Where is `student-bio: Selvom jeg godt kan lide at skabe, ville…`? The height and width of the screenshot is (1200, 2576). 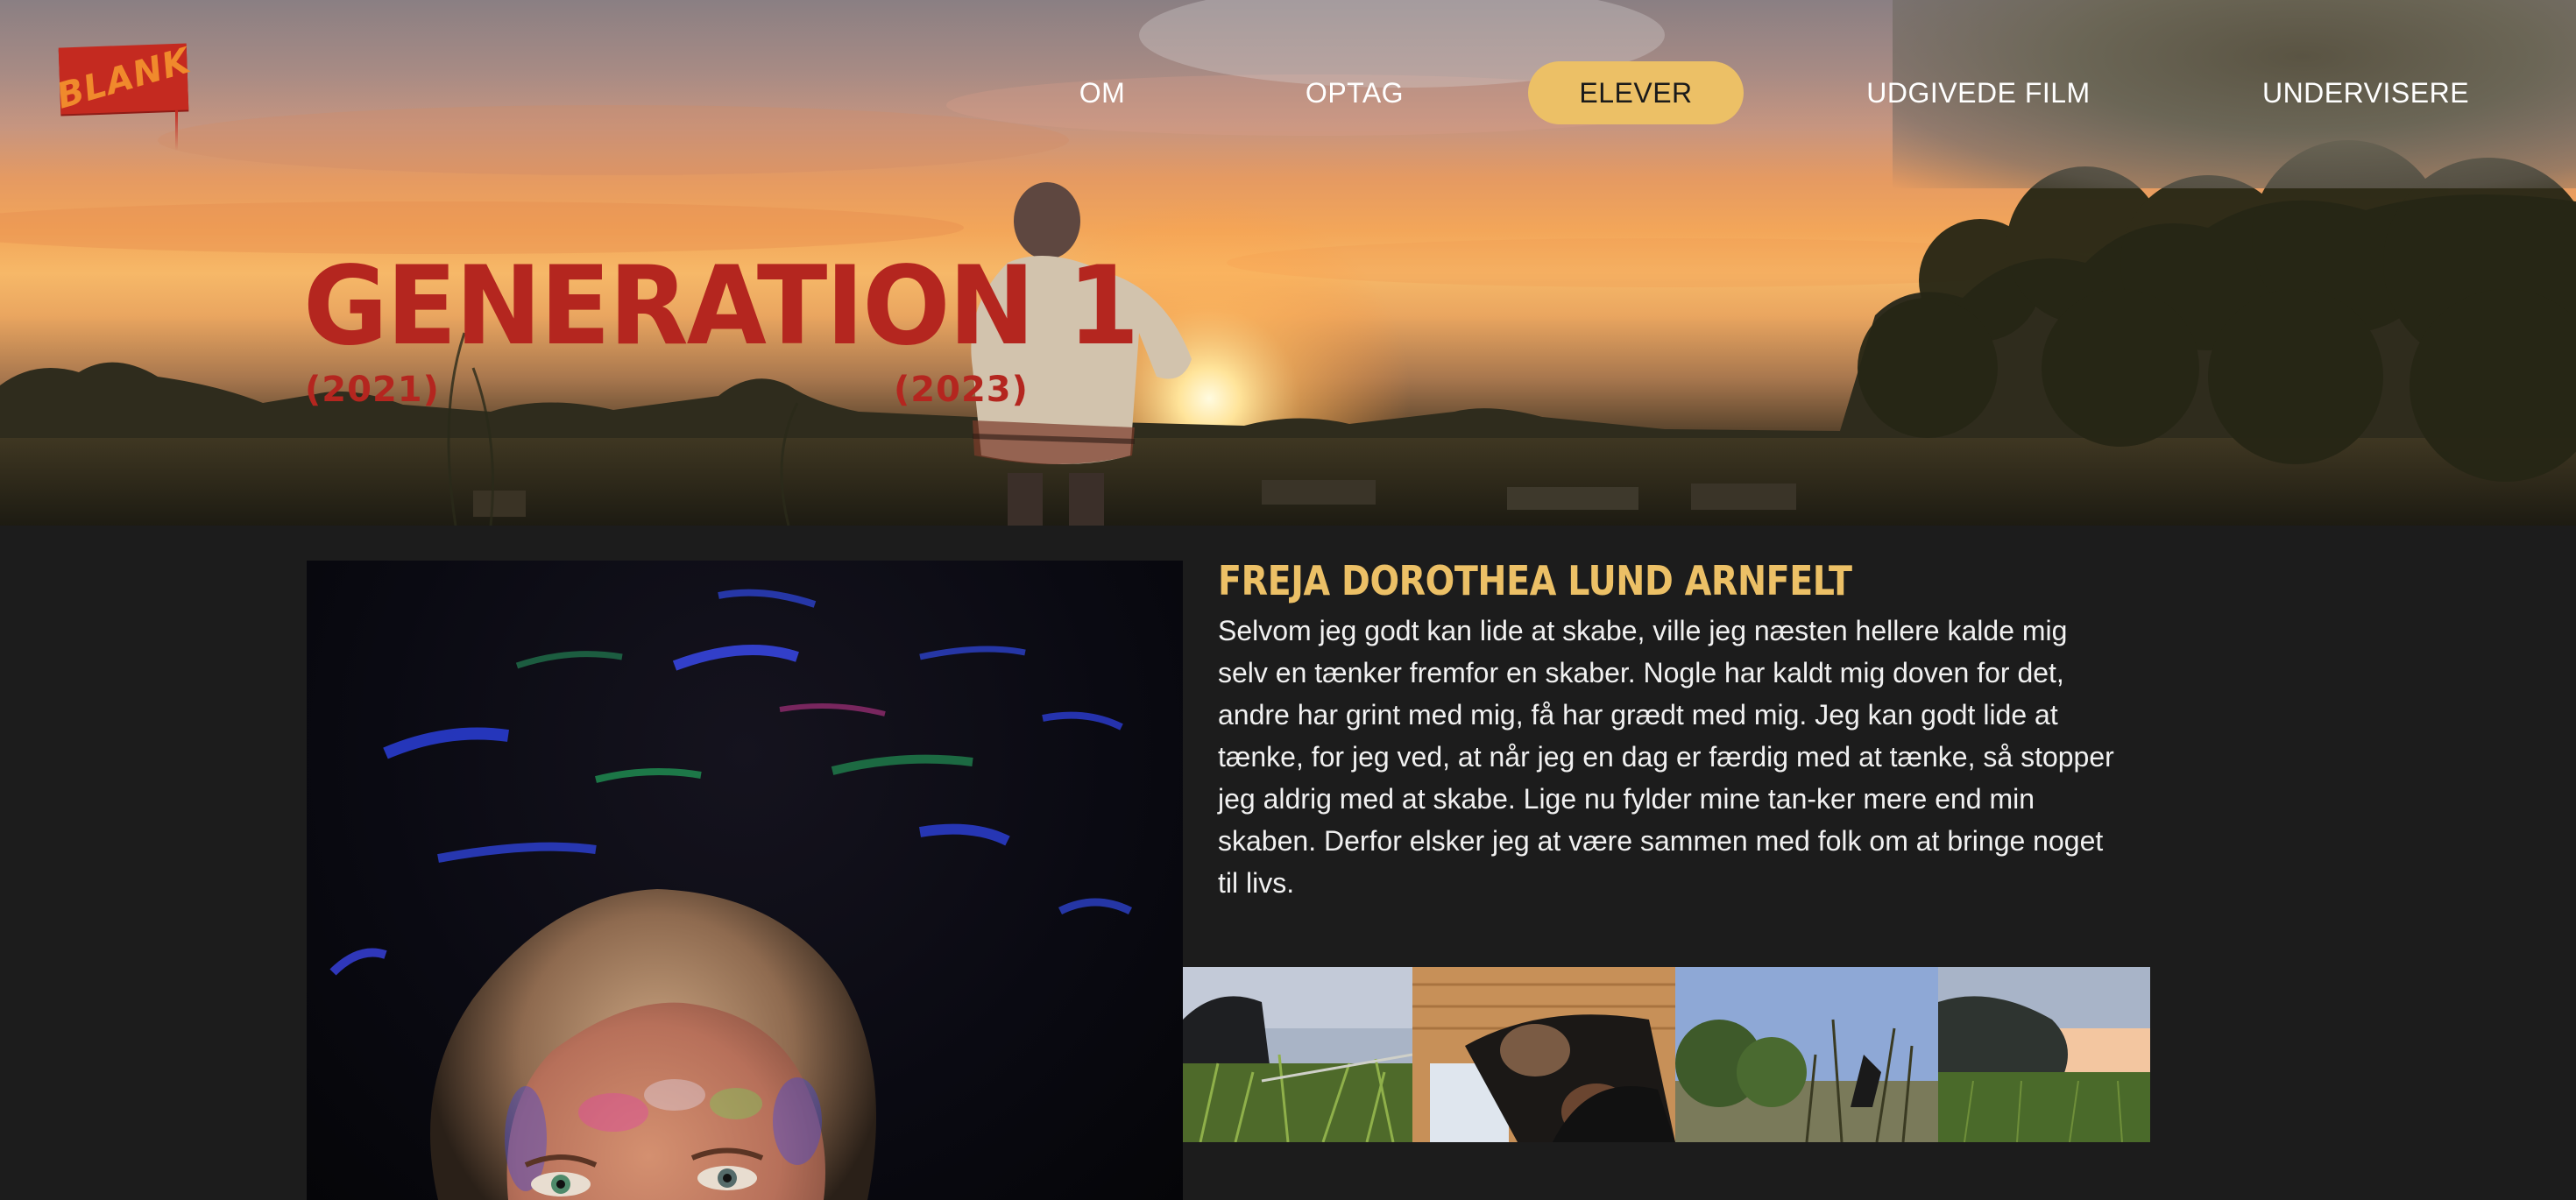
student-bio: Selvom jeg godt kan lide at skabe, ville… is located at coordinates (1666, 757).